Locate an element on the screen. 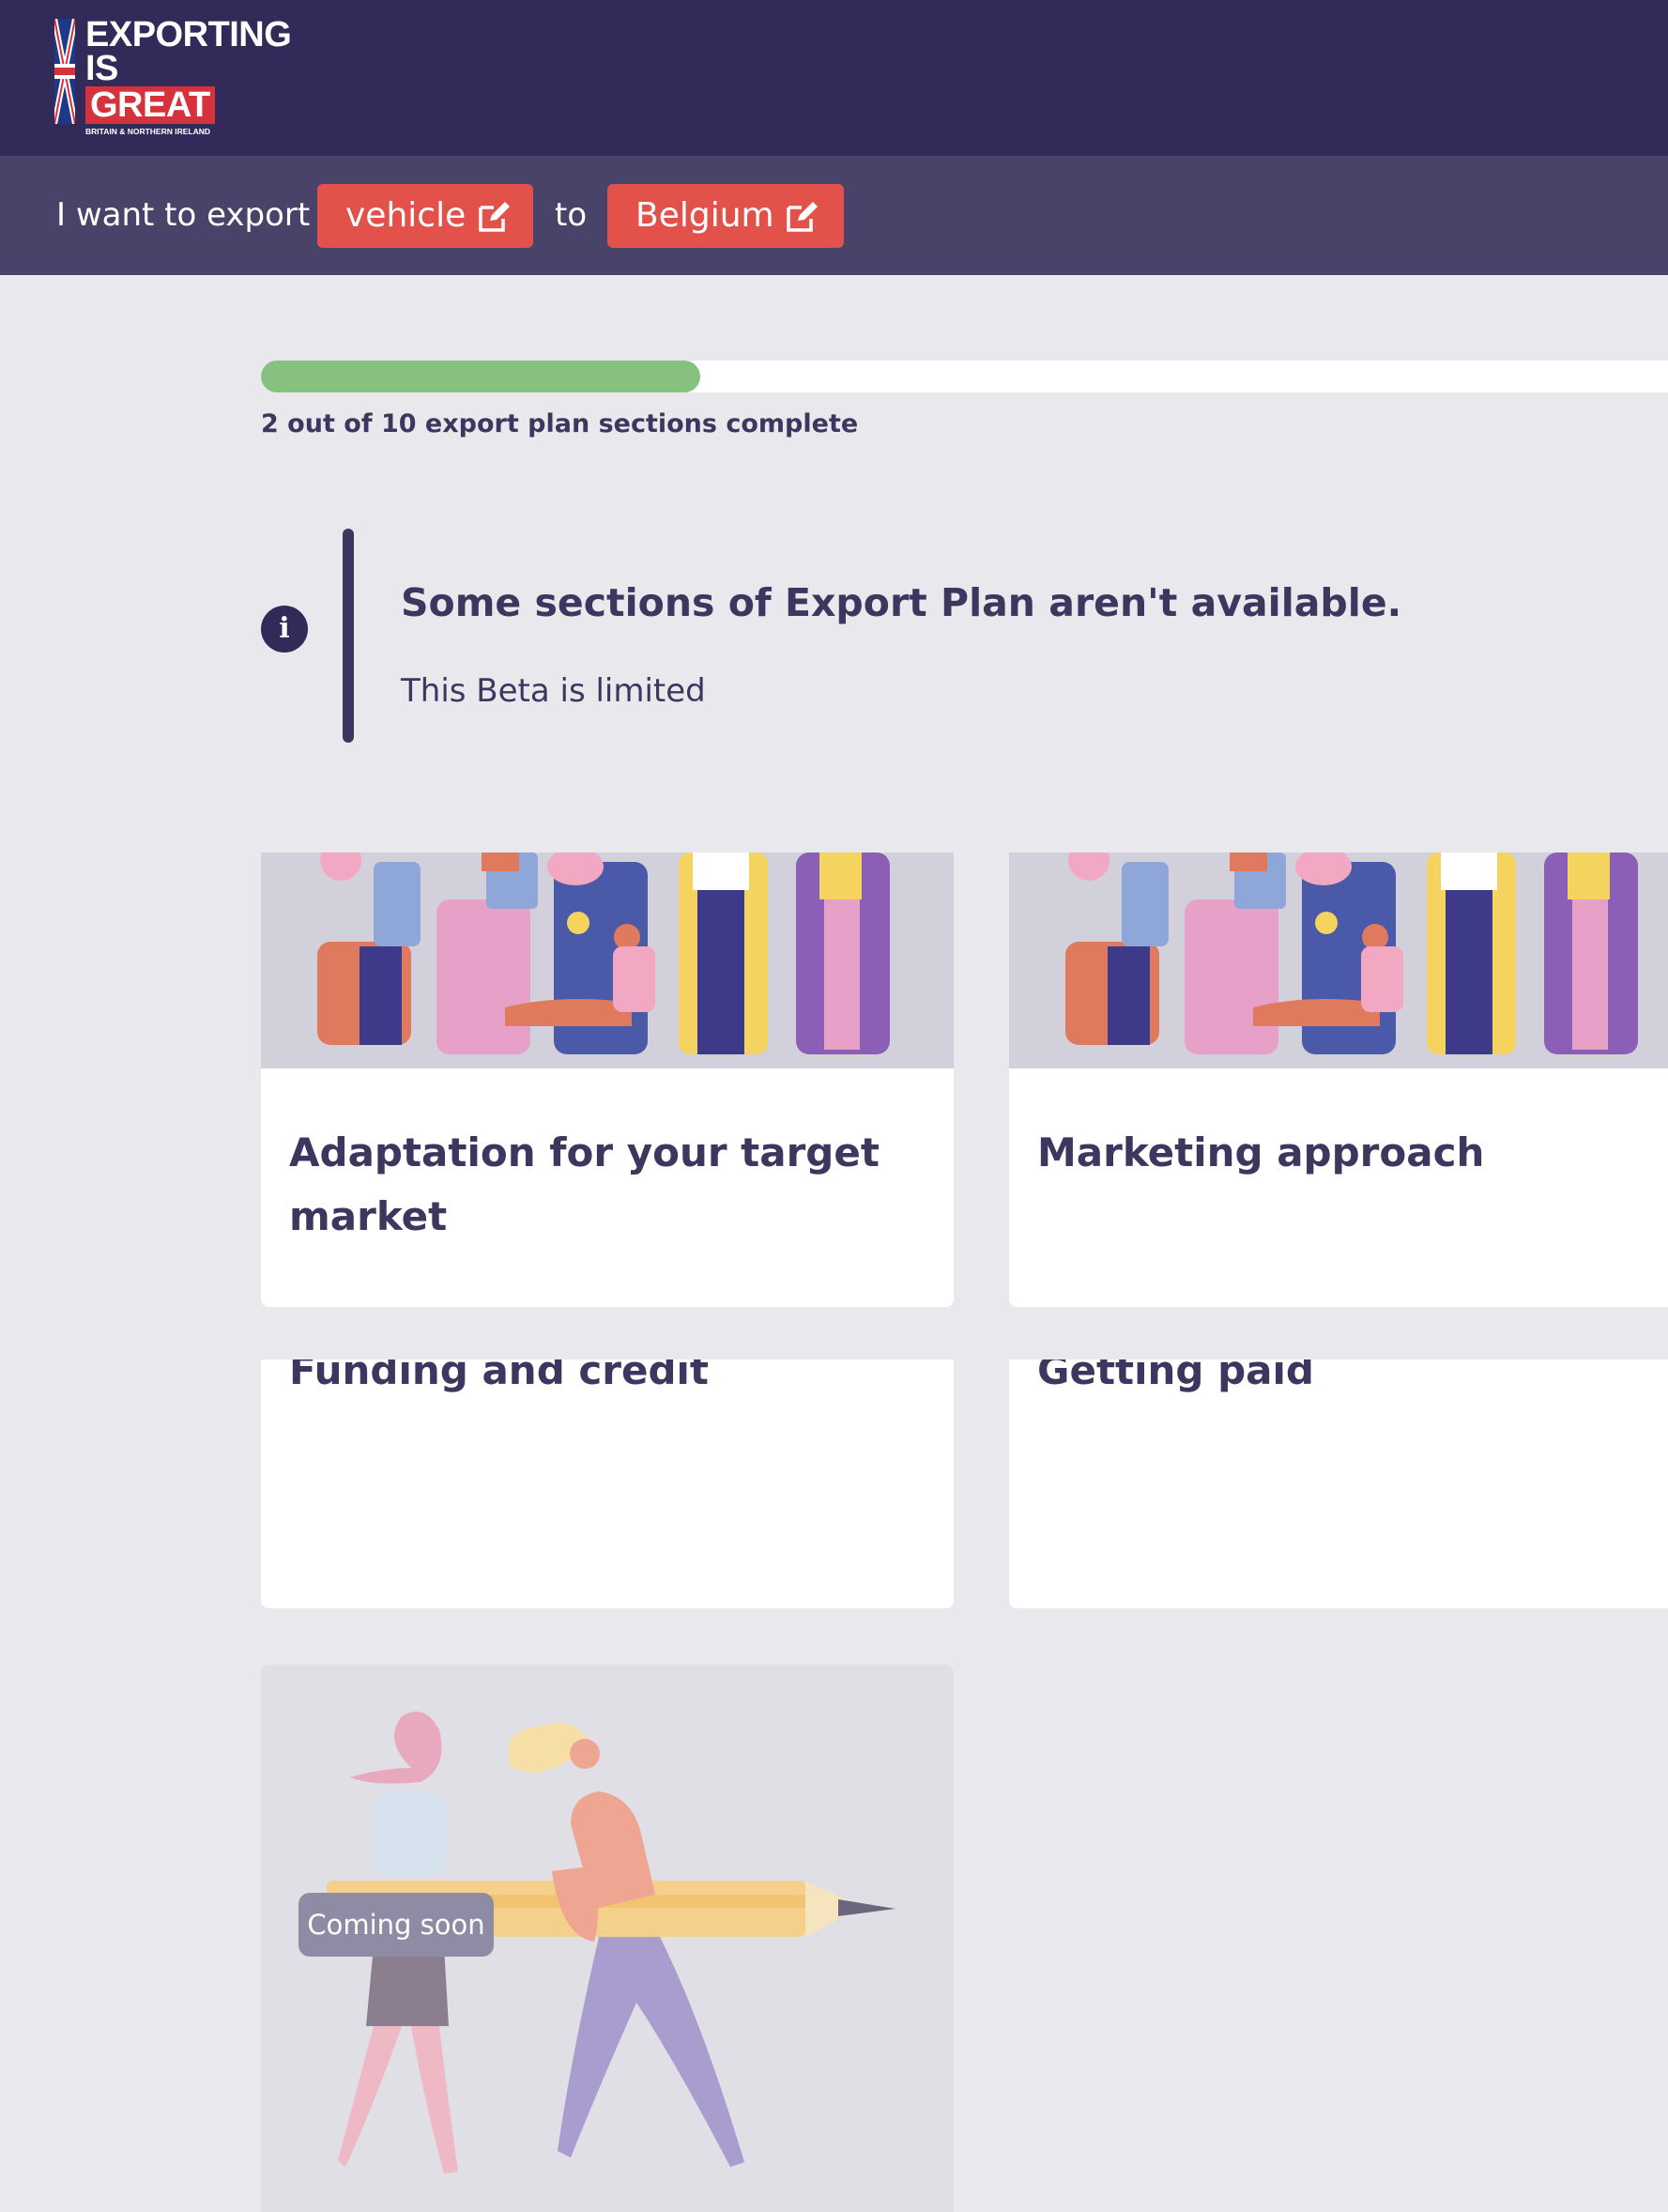 This screenshot has height=2212, width=1668. union-flag-icon is located at coordinates (64, 71).